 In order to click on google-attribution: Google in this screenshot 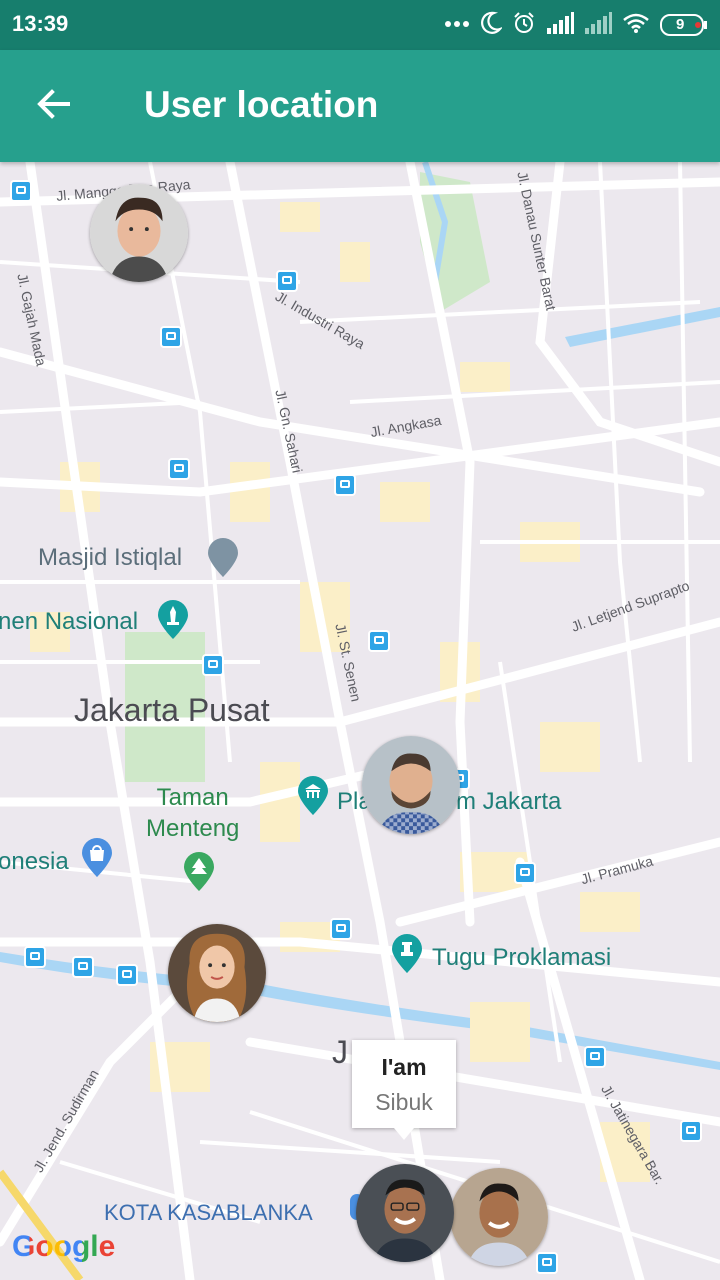, I will do `click(63, 1247)`.